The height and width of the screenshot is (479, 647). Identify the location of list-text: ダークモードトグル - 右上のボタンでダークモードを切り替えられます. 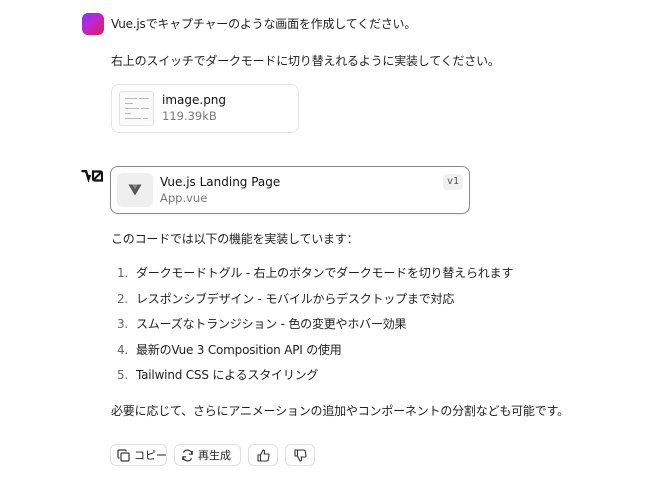
(325, 273).